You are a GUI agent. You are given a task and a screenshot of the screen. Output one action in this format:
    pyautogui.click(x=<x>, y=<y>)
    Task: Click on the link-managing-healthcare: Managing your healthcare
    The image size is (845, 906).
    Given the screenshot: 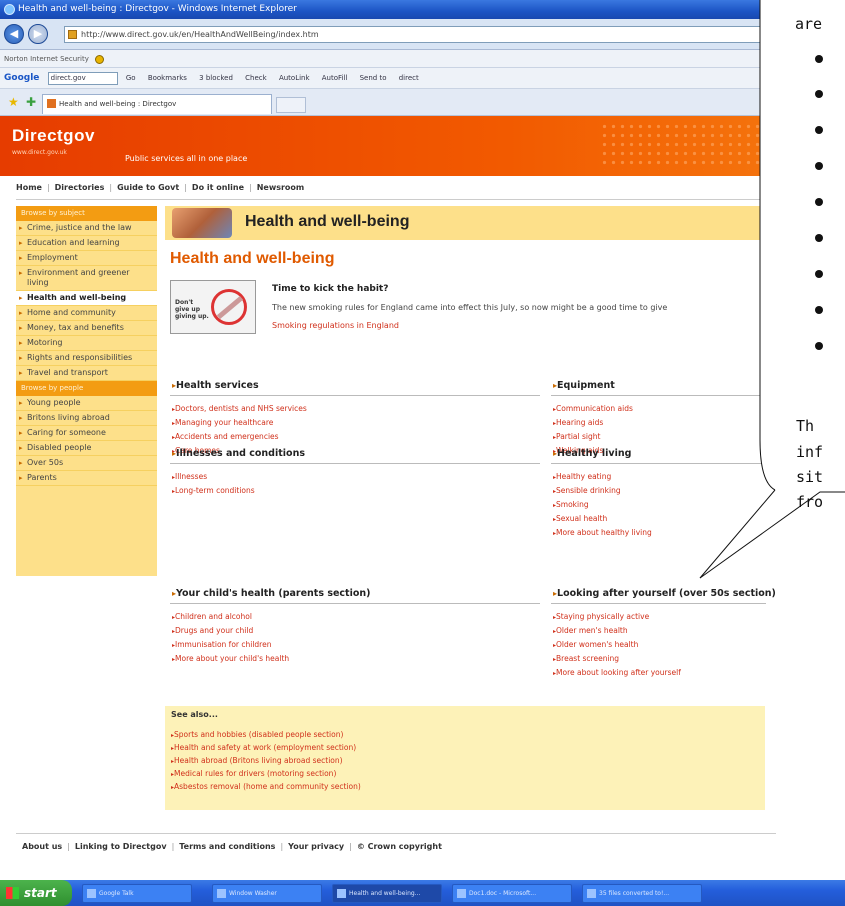 What is the action you would take?
    pyautogui.click(x=239, y=423)
    